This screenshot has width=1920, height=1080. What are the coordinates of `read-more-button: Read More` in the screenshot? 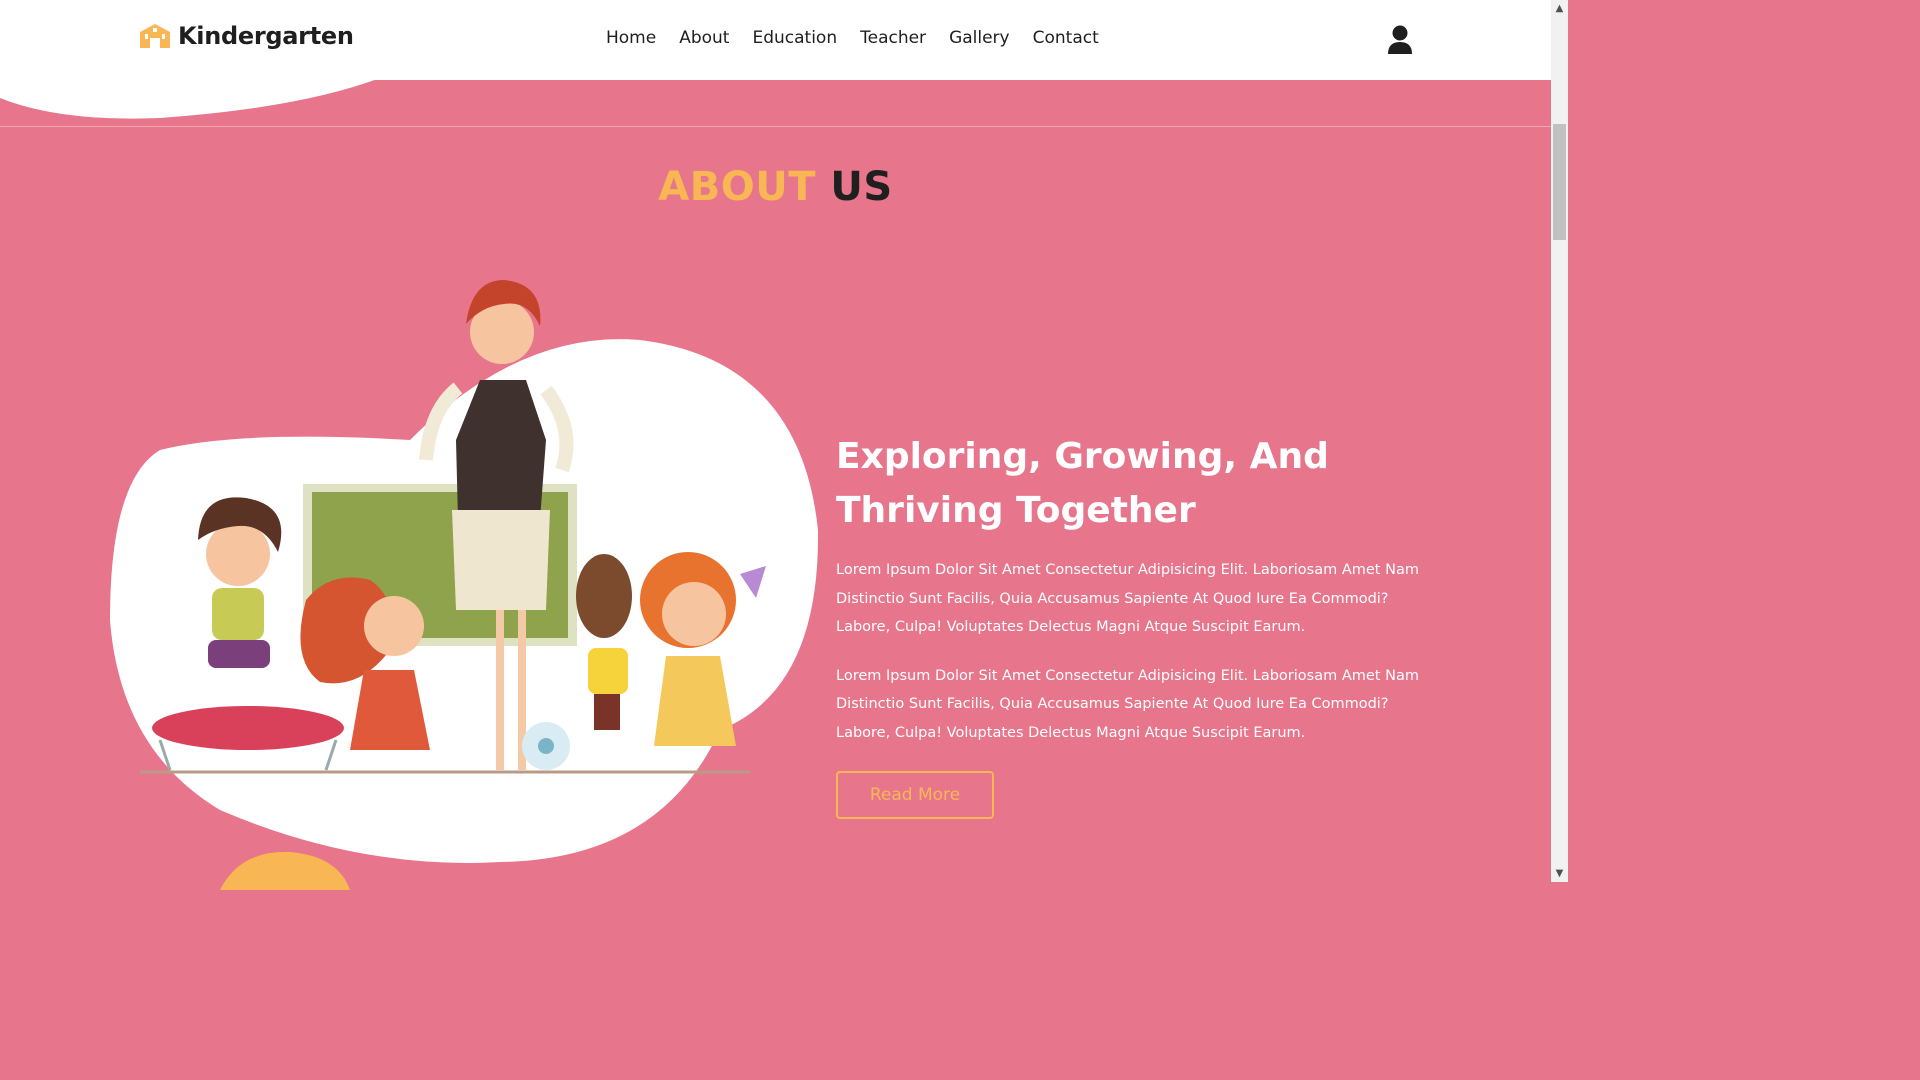 It's located at (915, 795).